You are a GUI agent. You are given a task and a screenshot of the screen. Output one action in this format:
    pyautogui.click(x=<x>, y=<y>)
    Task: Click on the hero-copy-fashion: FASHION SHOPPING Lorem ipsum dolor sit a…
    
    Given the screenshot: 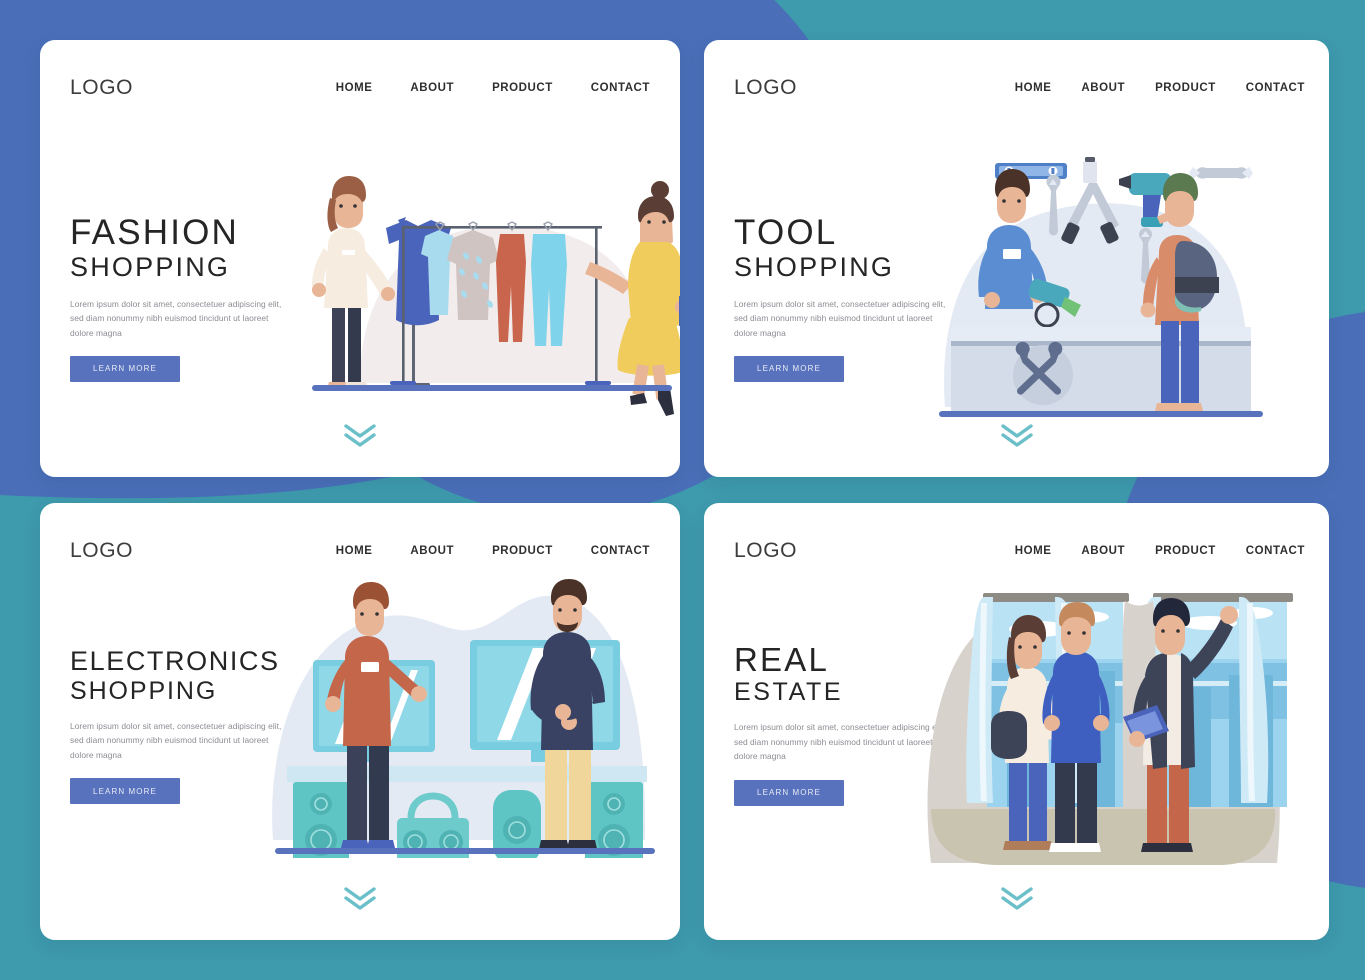 What is the action you would take?
    pyautogui.click(x=195, y=298)
    